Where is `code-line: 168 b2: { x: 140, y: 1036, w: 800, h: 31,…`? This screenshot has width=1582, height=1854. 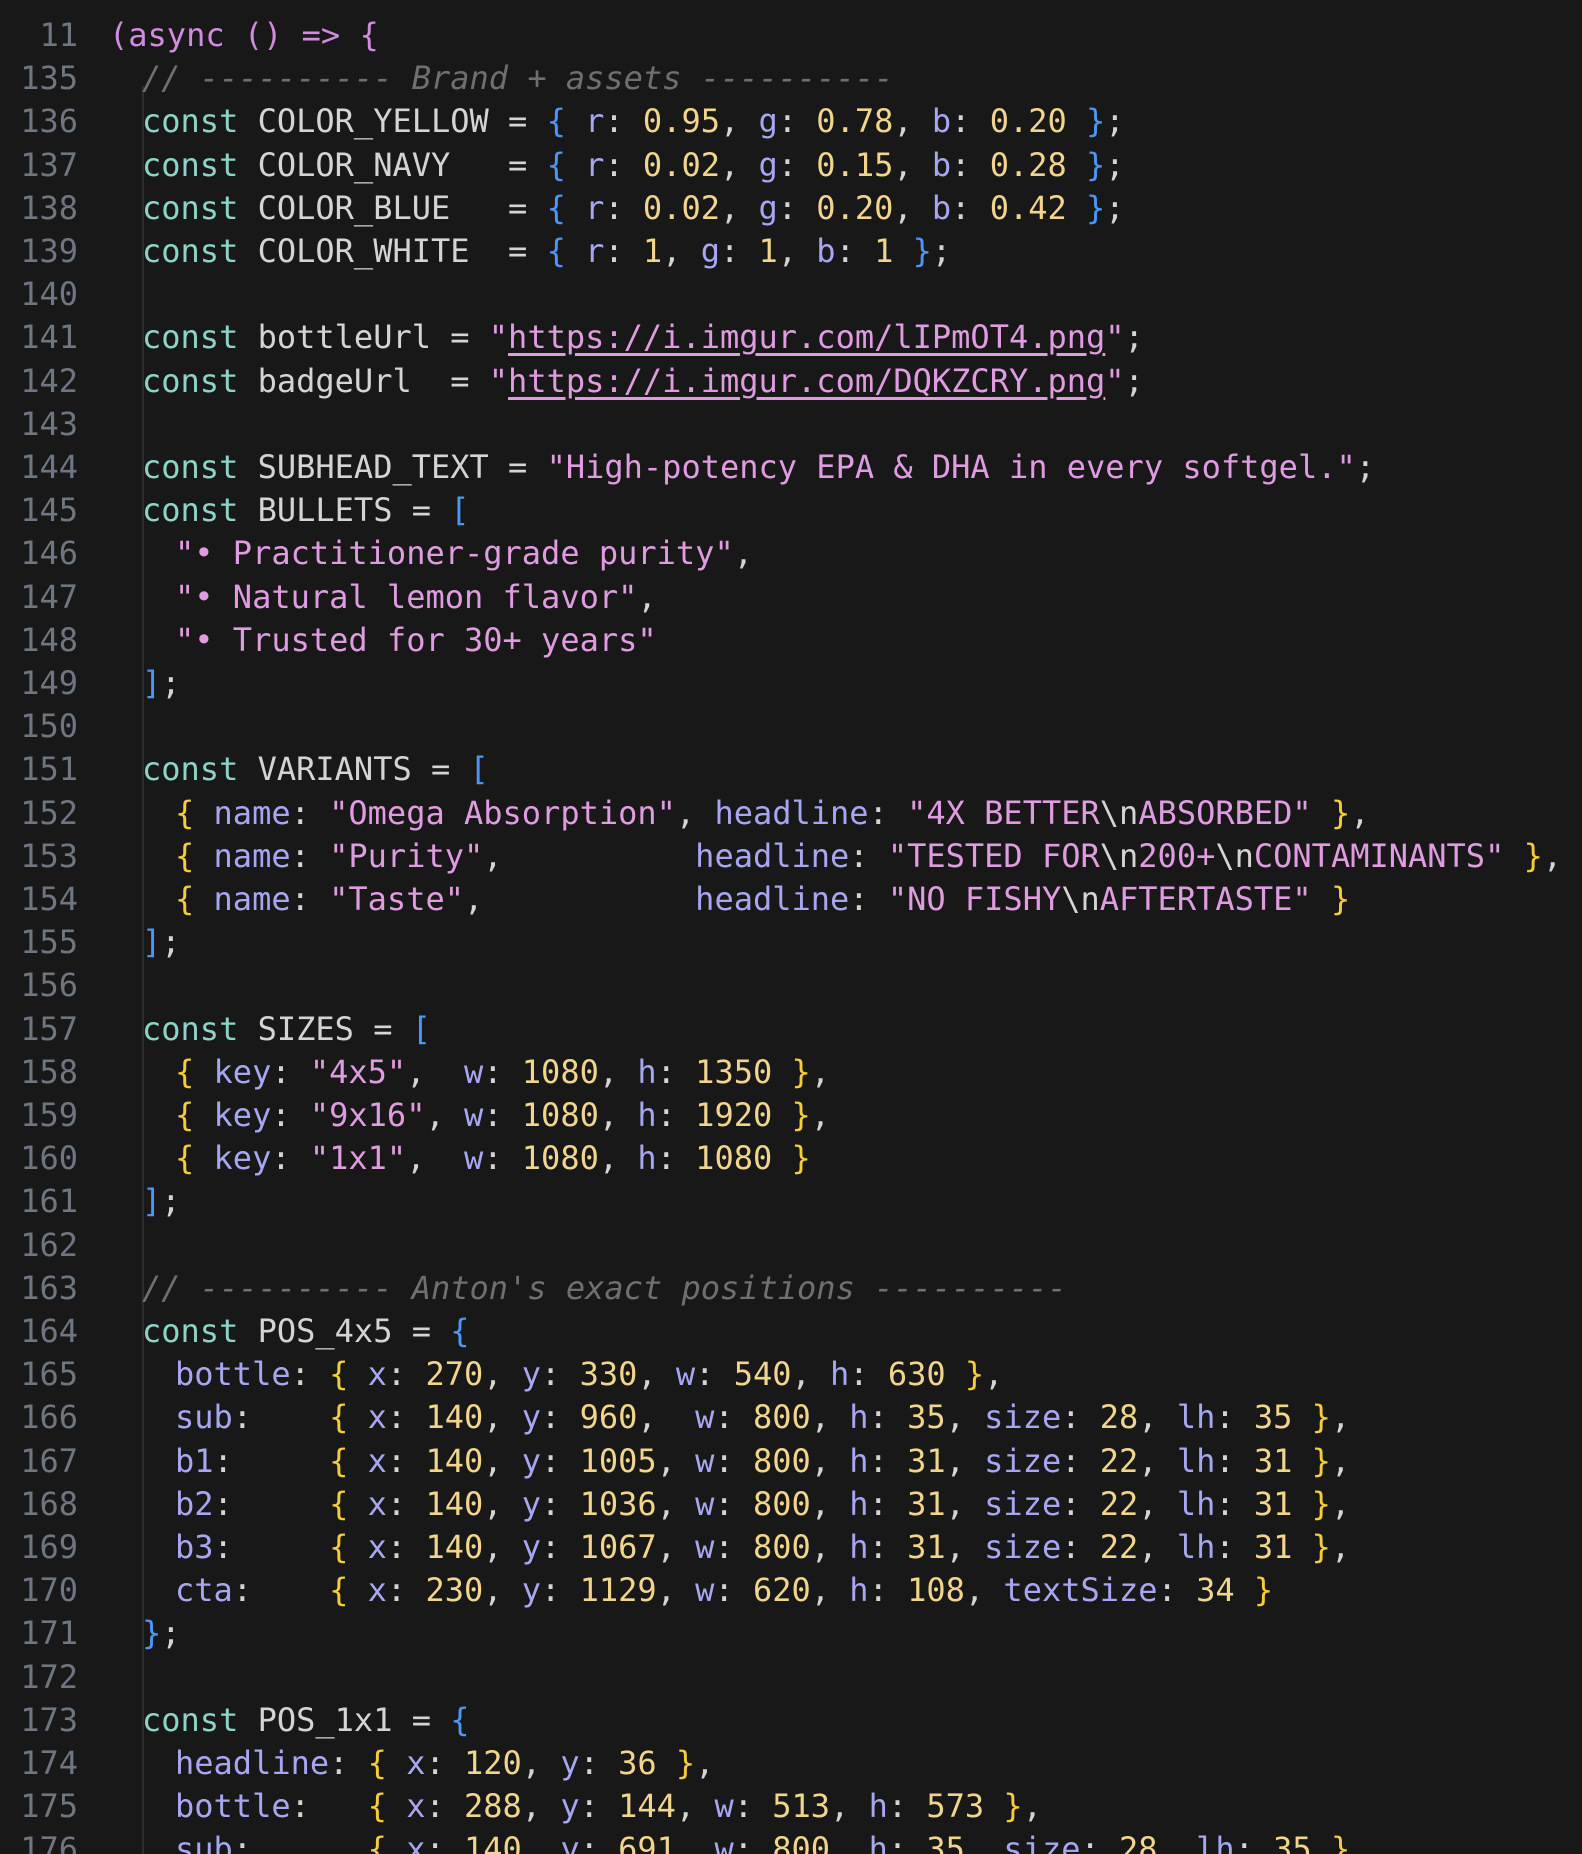
code-line: 168 b2: { x: 140, y: 1036, w: 800, h: 31,… is located at coordinates (791, 1504).